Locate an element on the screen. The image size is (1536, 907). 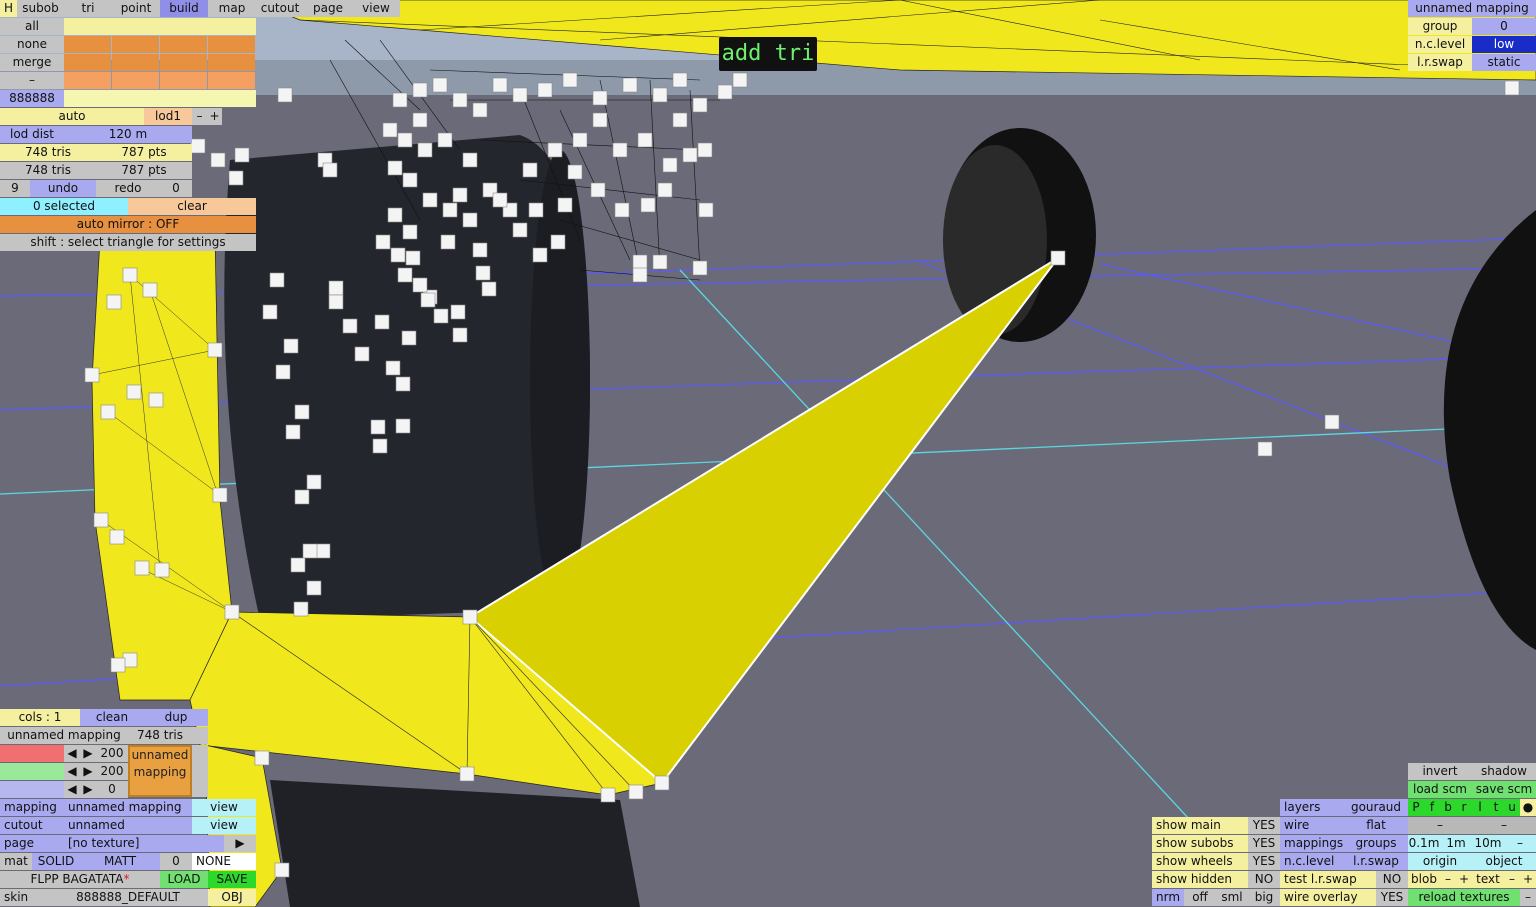
lr-swap-button: l.r.swap is located at coordinates (1376, 861).